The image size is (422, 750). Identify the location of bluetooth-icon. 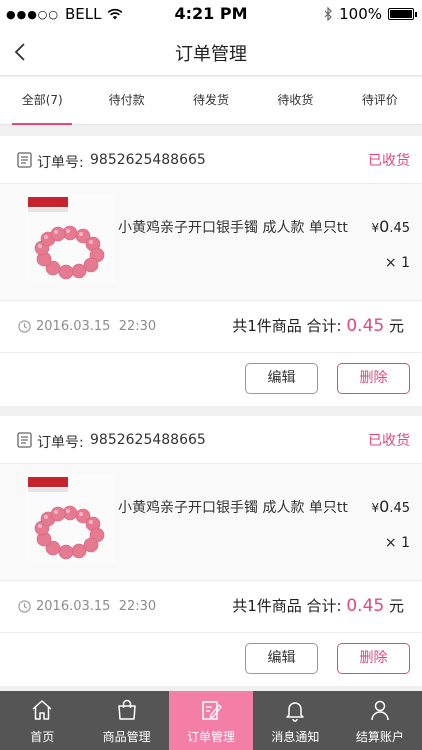
(328, 14).